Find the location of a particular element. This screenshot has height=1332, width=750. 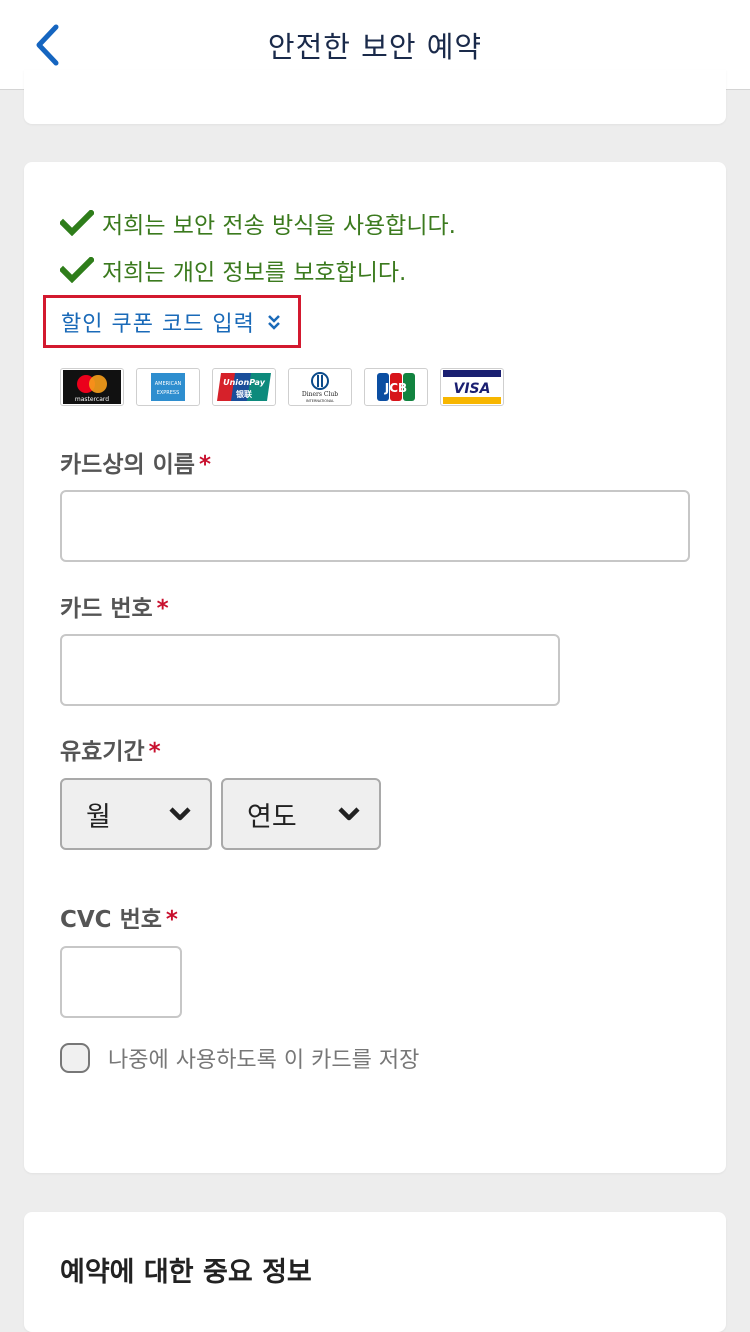

diners-club-logo: Diners Club INTERNATIONAL is located at coordinates (320, 387).